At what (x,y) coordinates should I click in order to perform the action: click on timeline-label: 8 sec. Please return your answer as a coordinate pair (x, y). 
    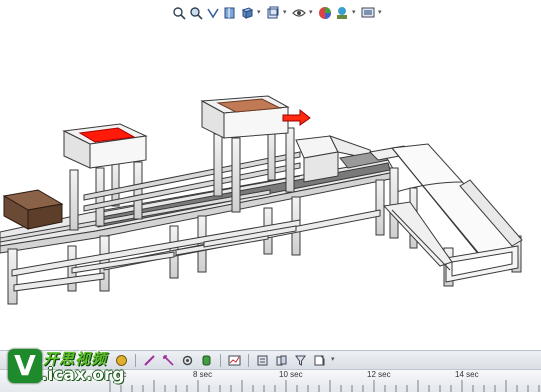
    Looking at the image, I should click on (203, 374).